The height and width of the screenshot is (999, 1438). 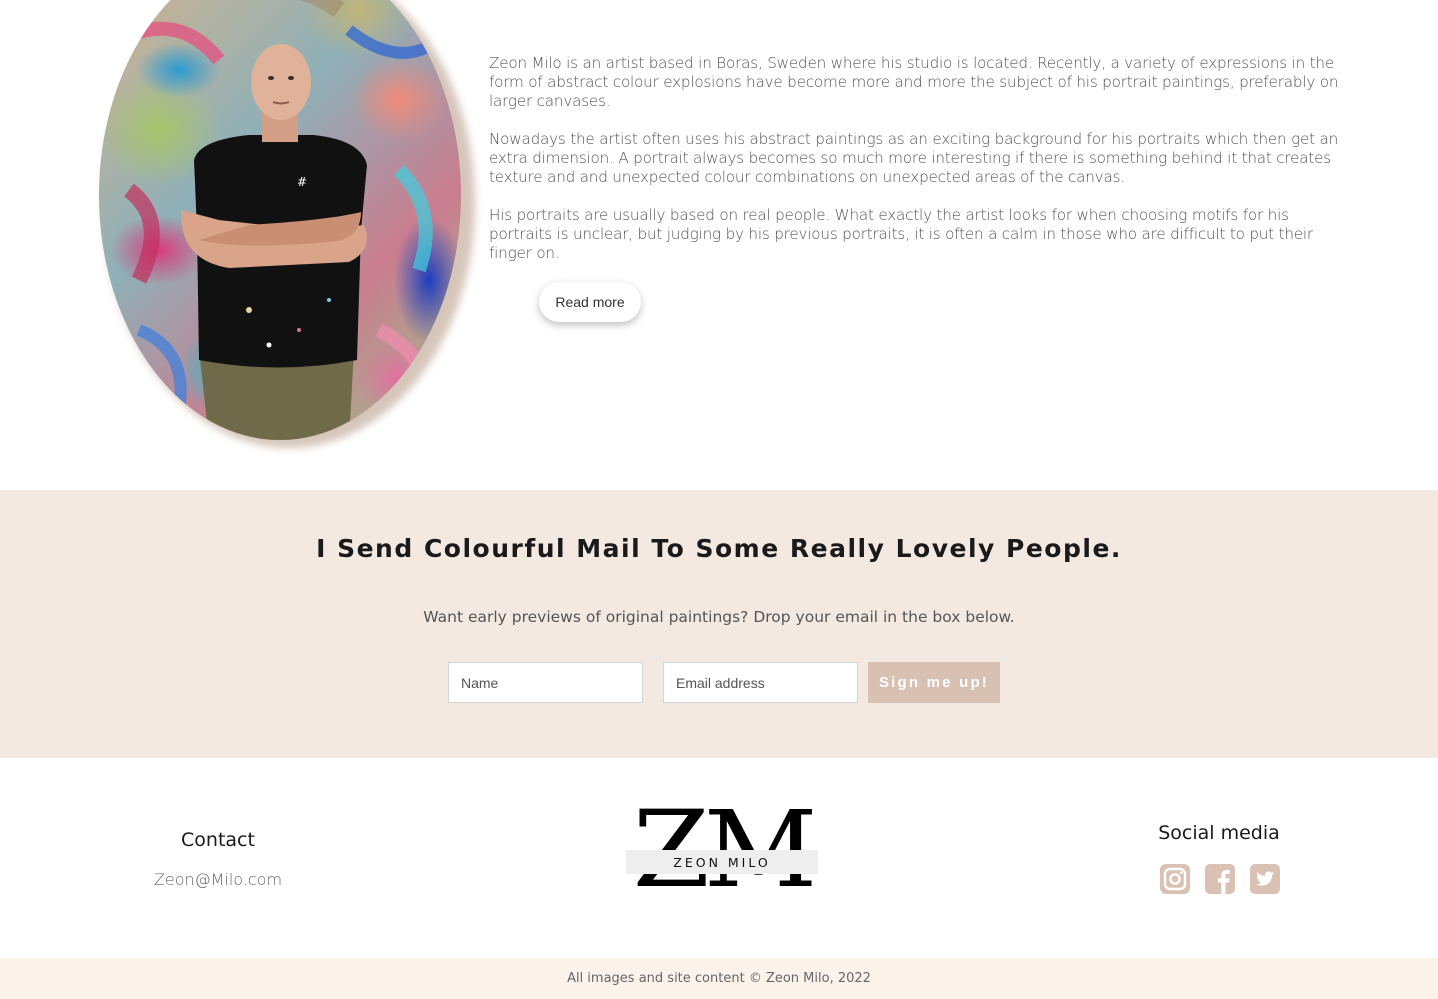 What do you see at coordinates (1265, 879) in the screenshot?
I see `twitter-icon` at bounding box center [1265, 879].